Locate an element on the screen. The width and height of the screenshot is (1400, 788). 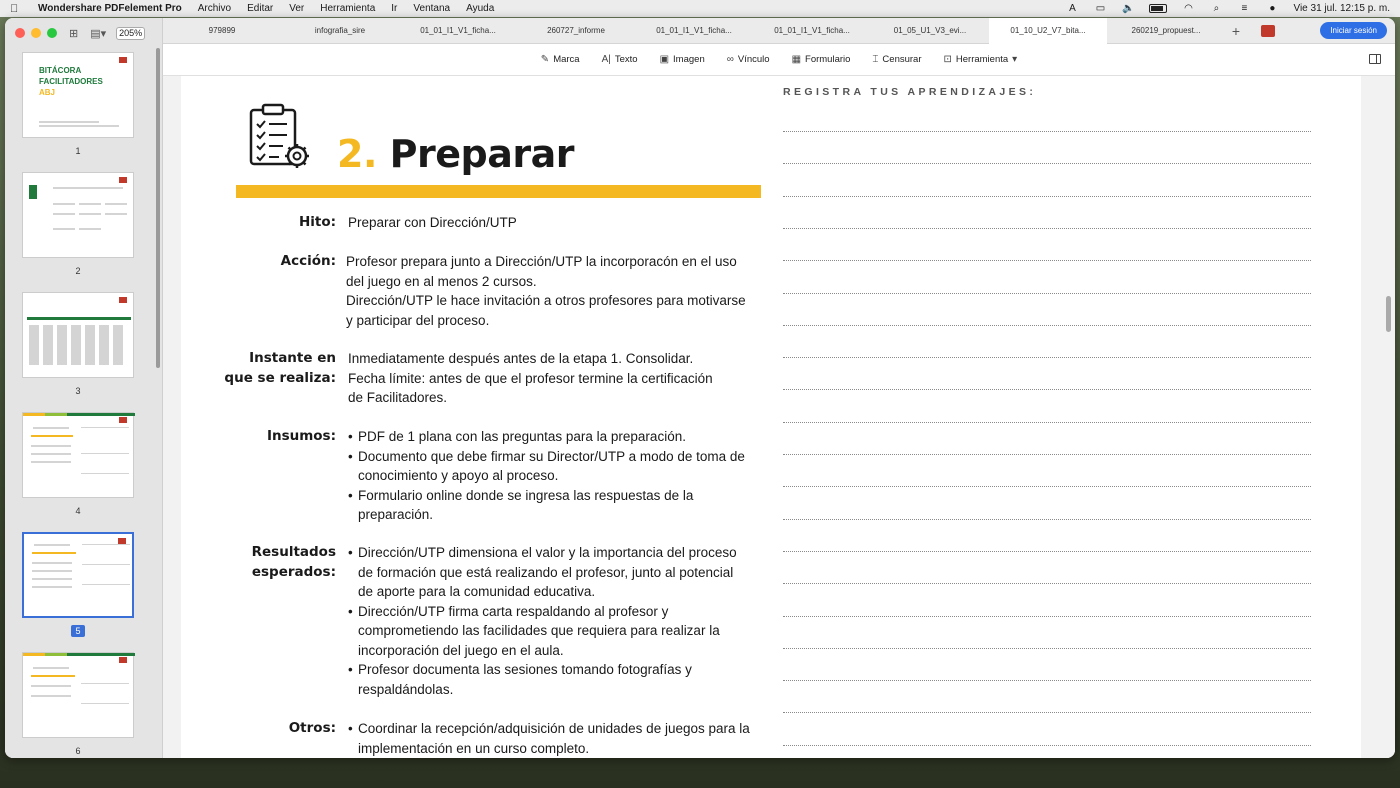
menu-ventana: Ventana is located at coordinates (431, 8).